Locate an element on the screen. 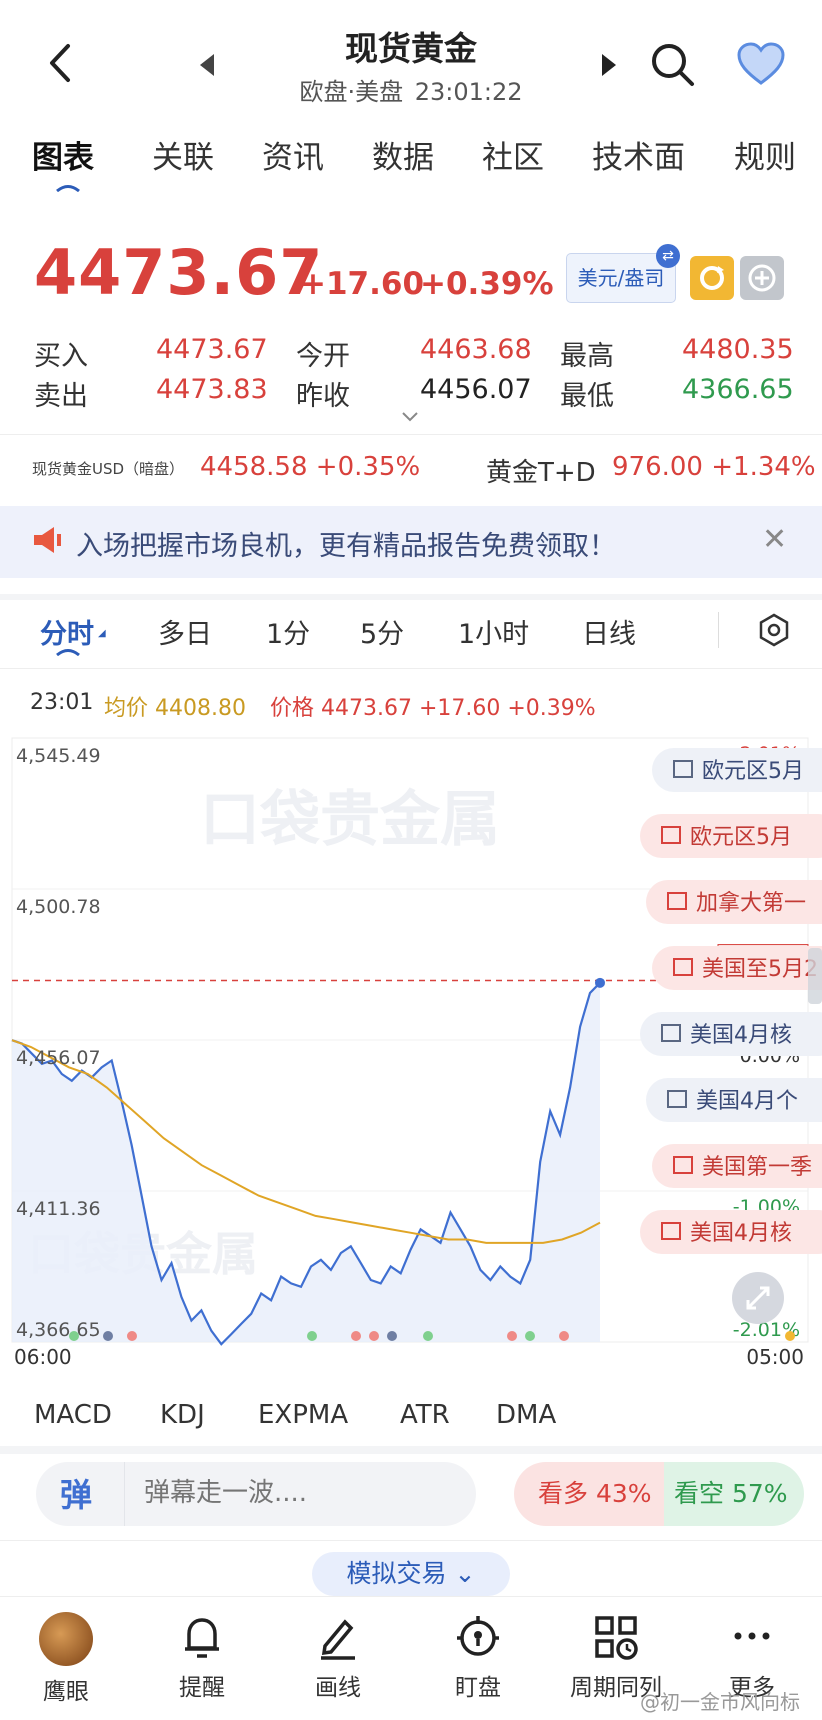 This screenshot has width=822, height=1720. speaker-icon is located at coordinates (47, 540).